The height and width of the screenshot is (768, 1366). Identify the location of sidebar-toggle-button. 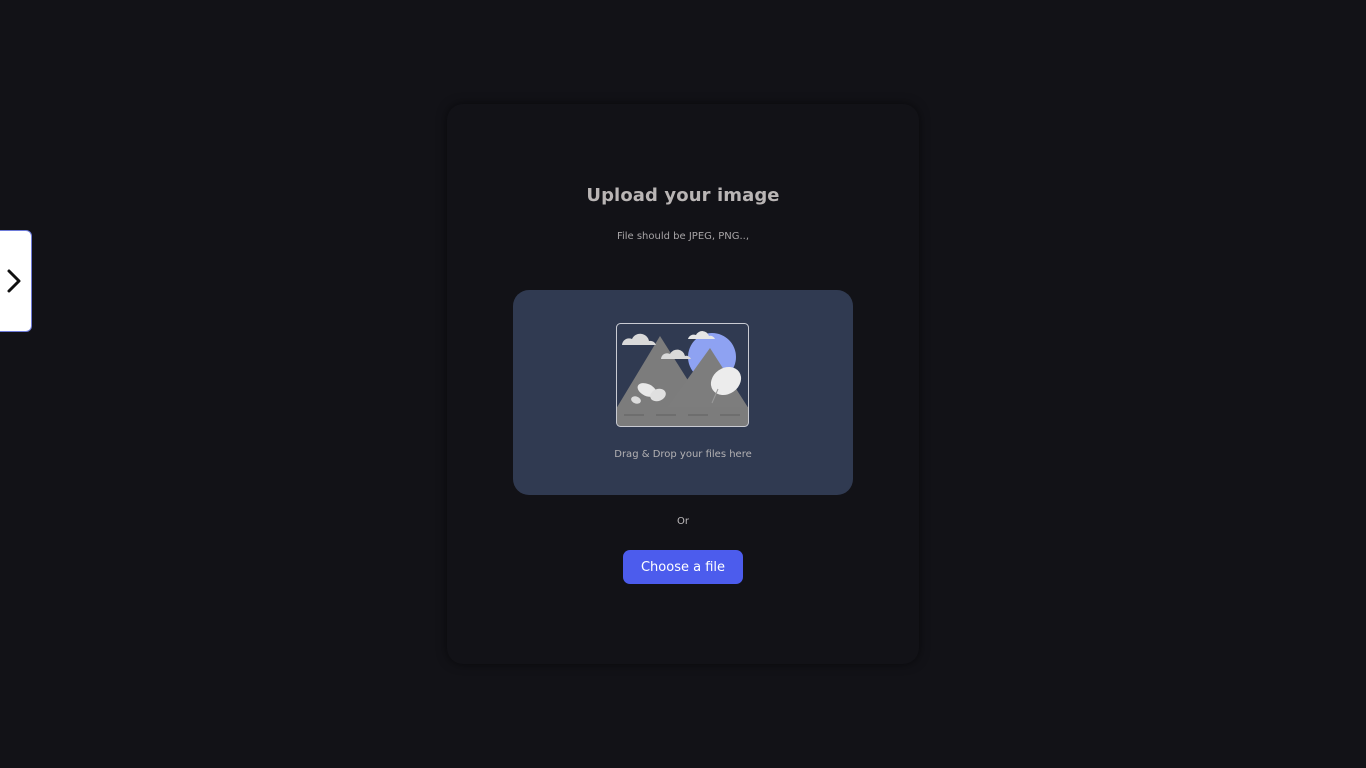
(16, 281).